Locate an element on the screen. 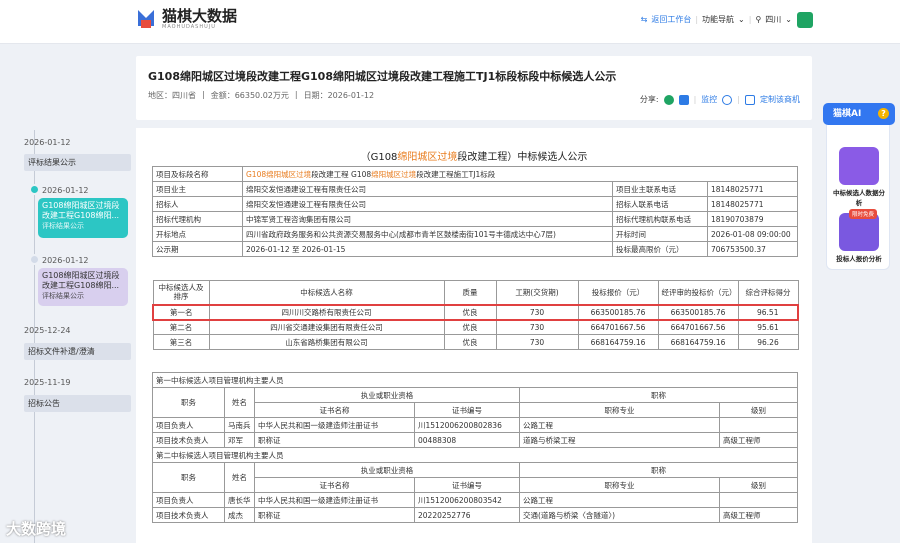 The width and height of the screenshot is (900, 543). table-cell: 中华人民共和国一级建造师注册证书 is located at coordinates (334, 500).